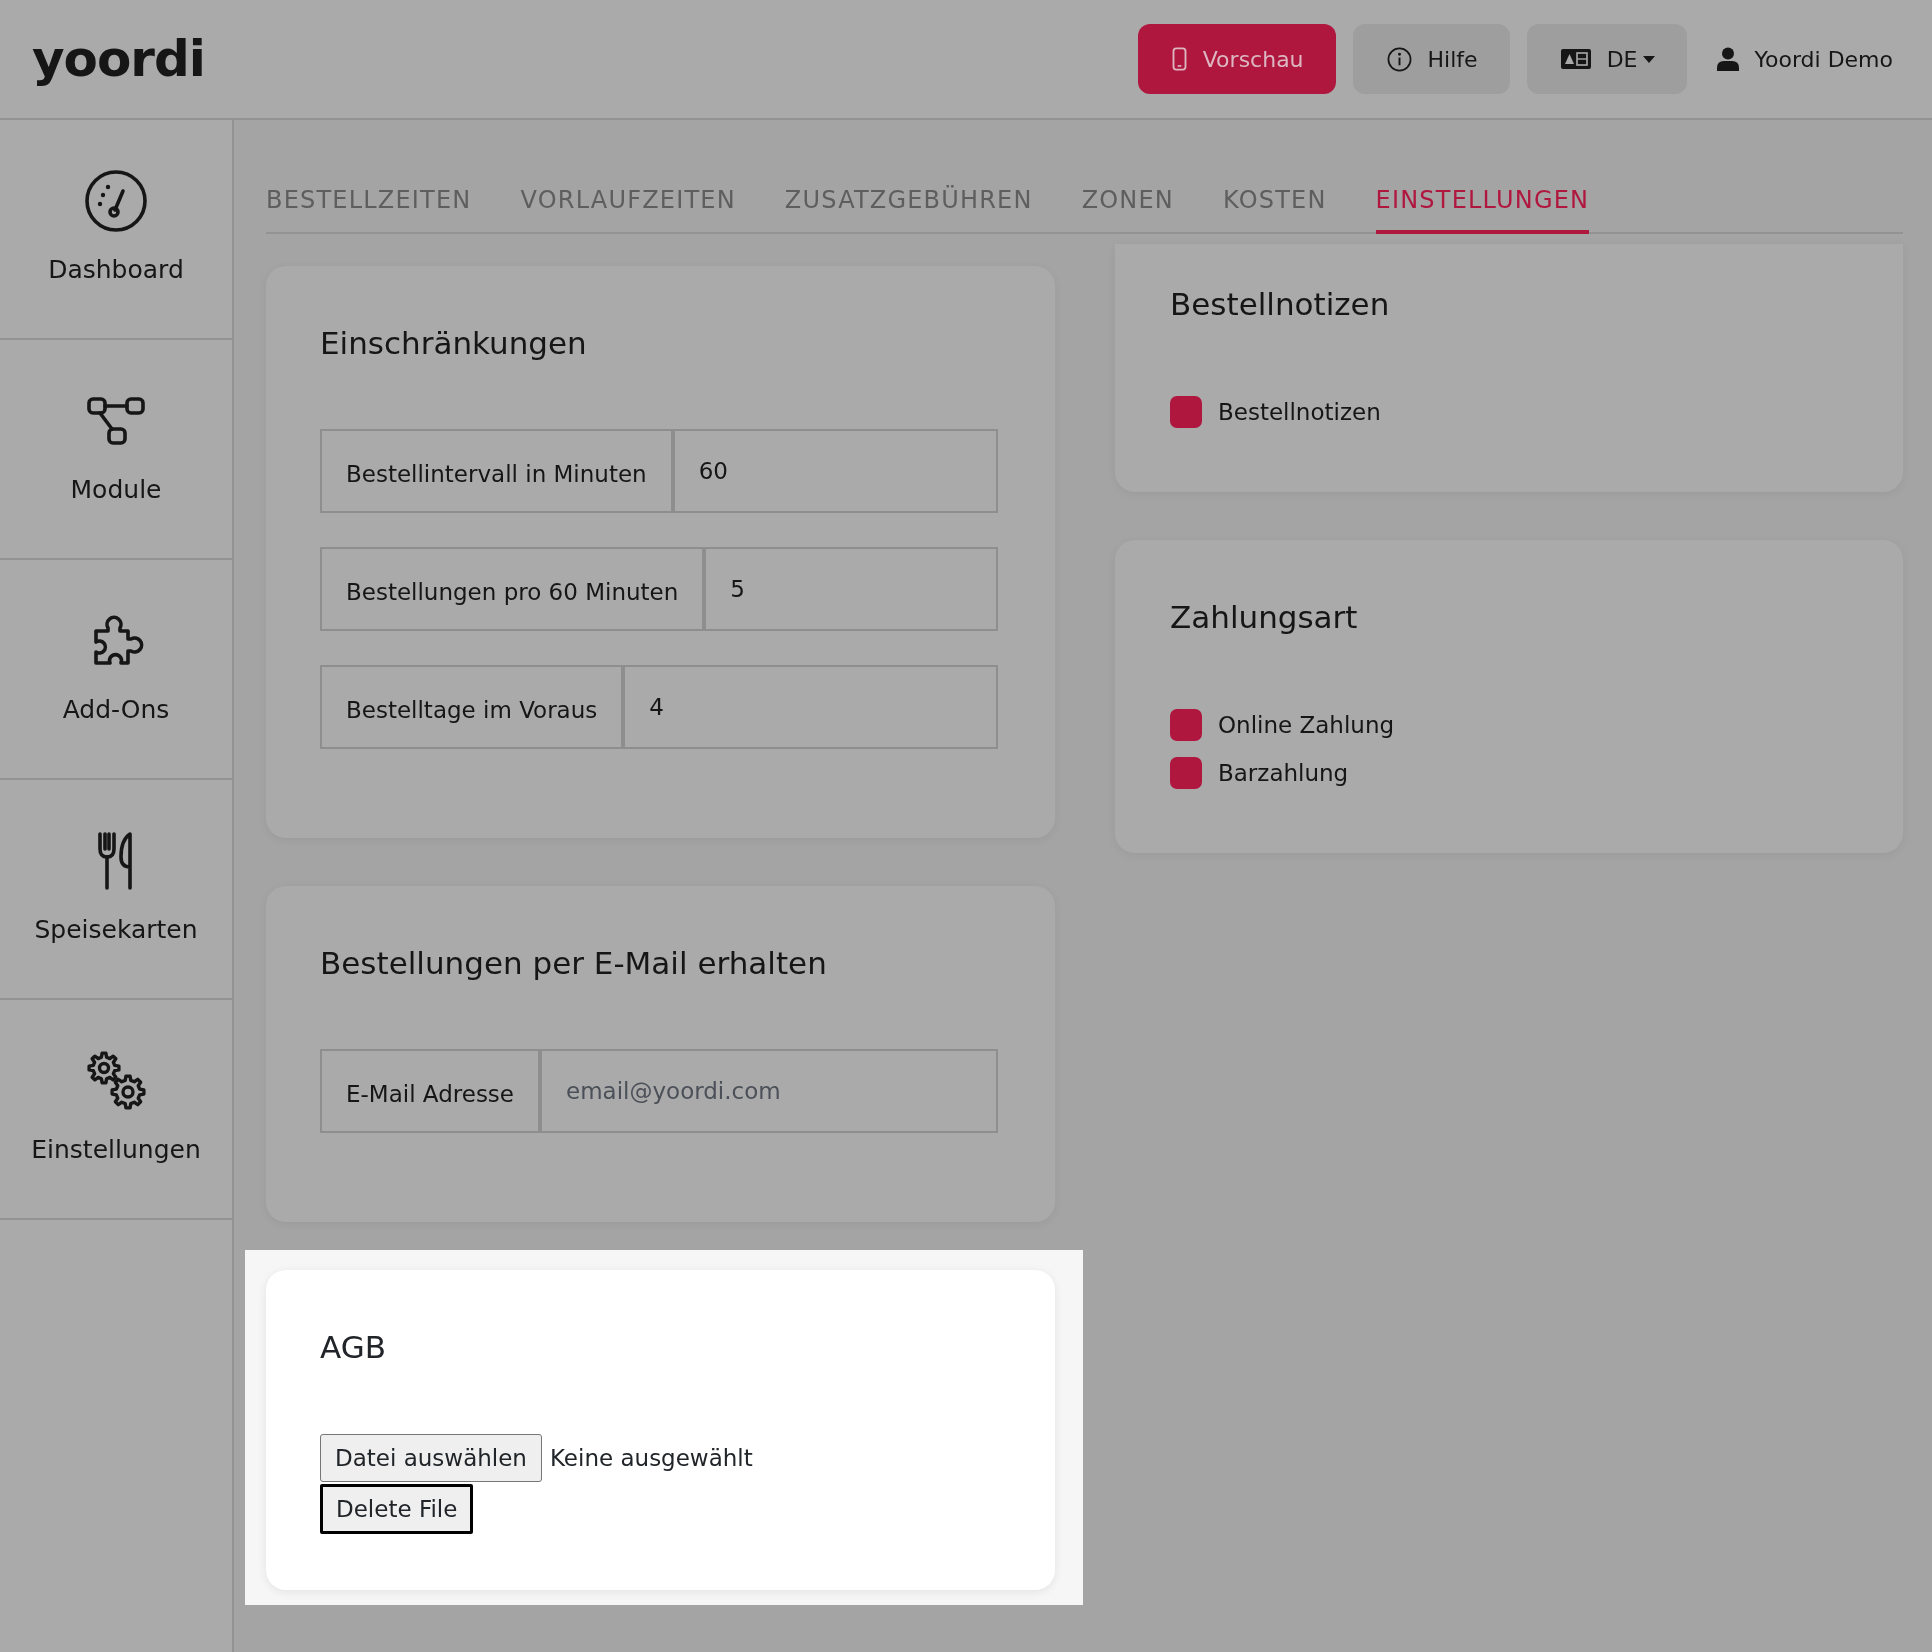  I want to click on nav-item: Speisekarten, so click(116, 890).